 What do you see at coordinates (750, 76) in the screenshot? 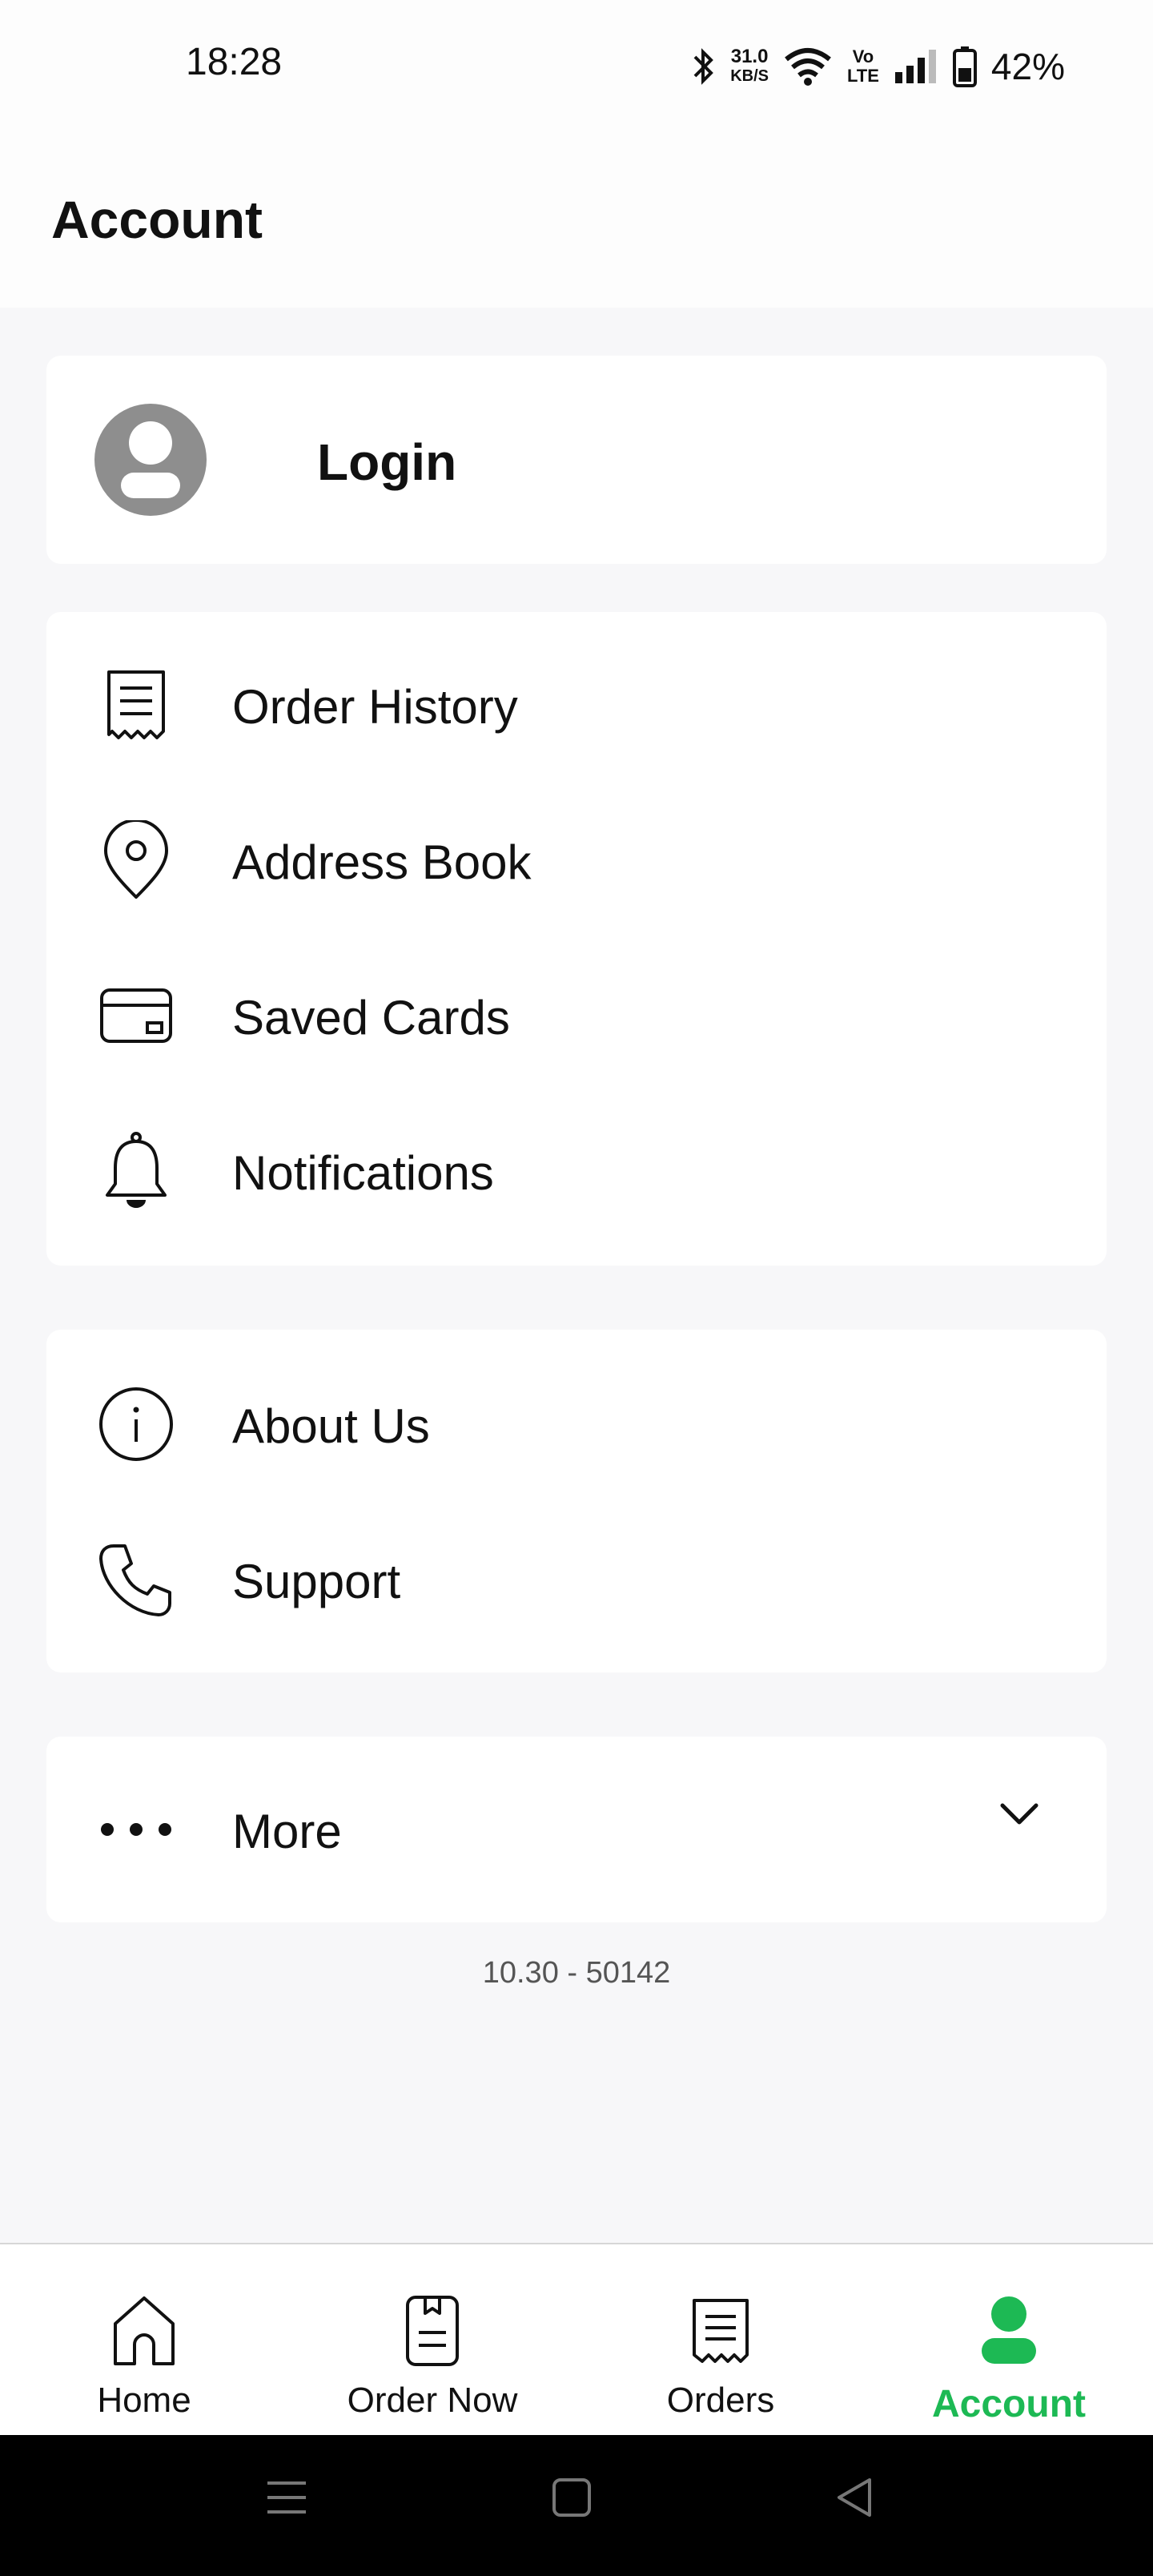
I see `net-speed-unit: KB/S` at bounding box center [750, 76].